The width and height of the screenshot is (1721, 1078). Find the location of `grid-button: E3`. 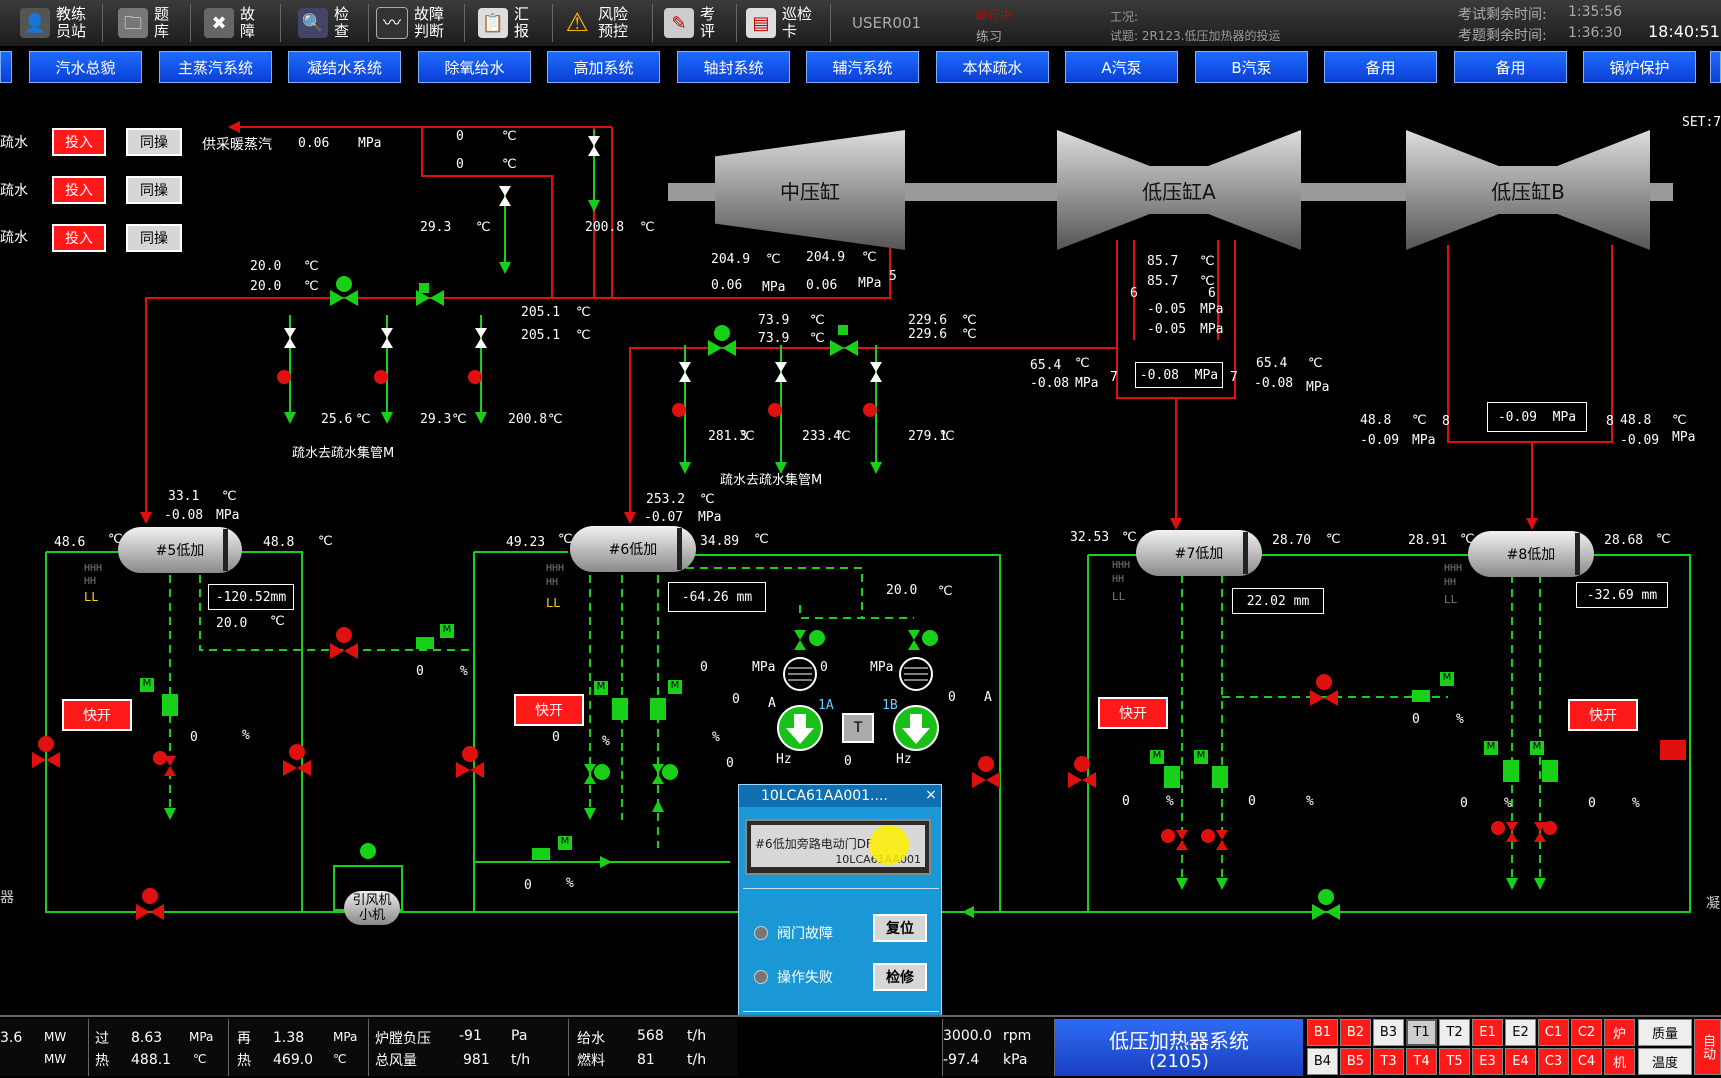

grid-button: E3 is located at coordinates (1487, 1061).